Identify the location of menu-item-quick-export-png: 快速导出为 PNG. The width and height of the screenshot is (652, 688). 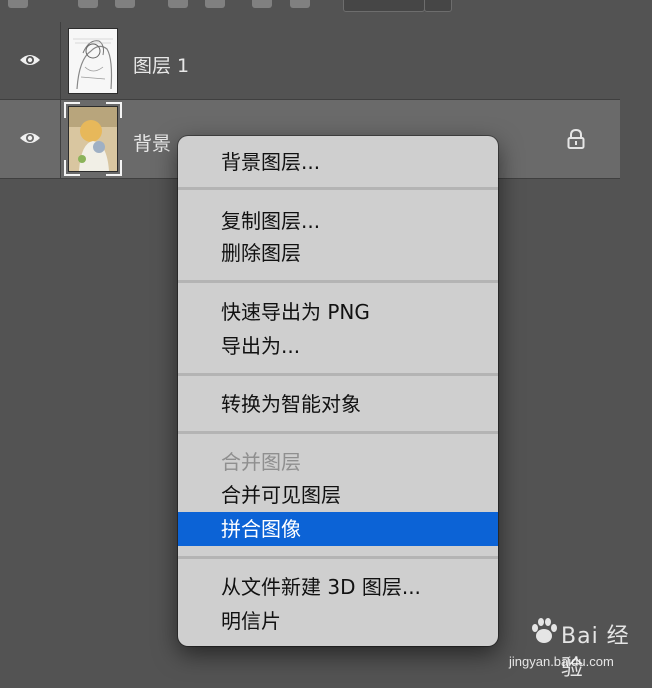
(338, 312).